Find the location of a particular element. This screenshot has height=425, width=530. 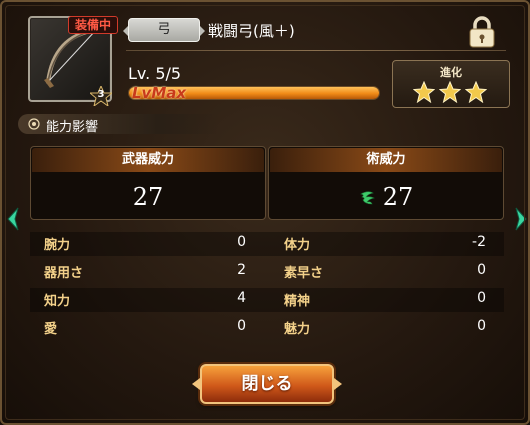

weapon-power-panel: 武器威力 27 is located at coordinates (148, 183).